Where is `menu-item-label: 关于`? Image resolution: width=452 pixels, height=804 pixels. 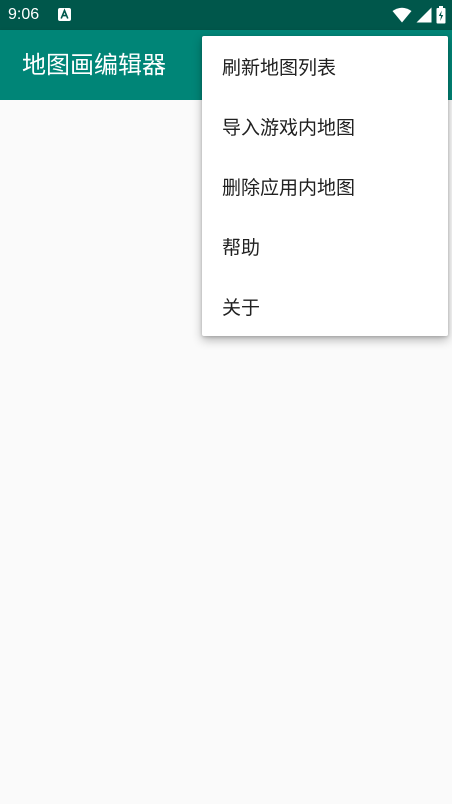
menu-item-label: 关于 is located at coordinates (241, 307).